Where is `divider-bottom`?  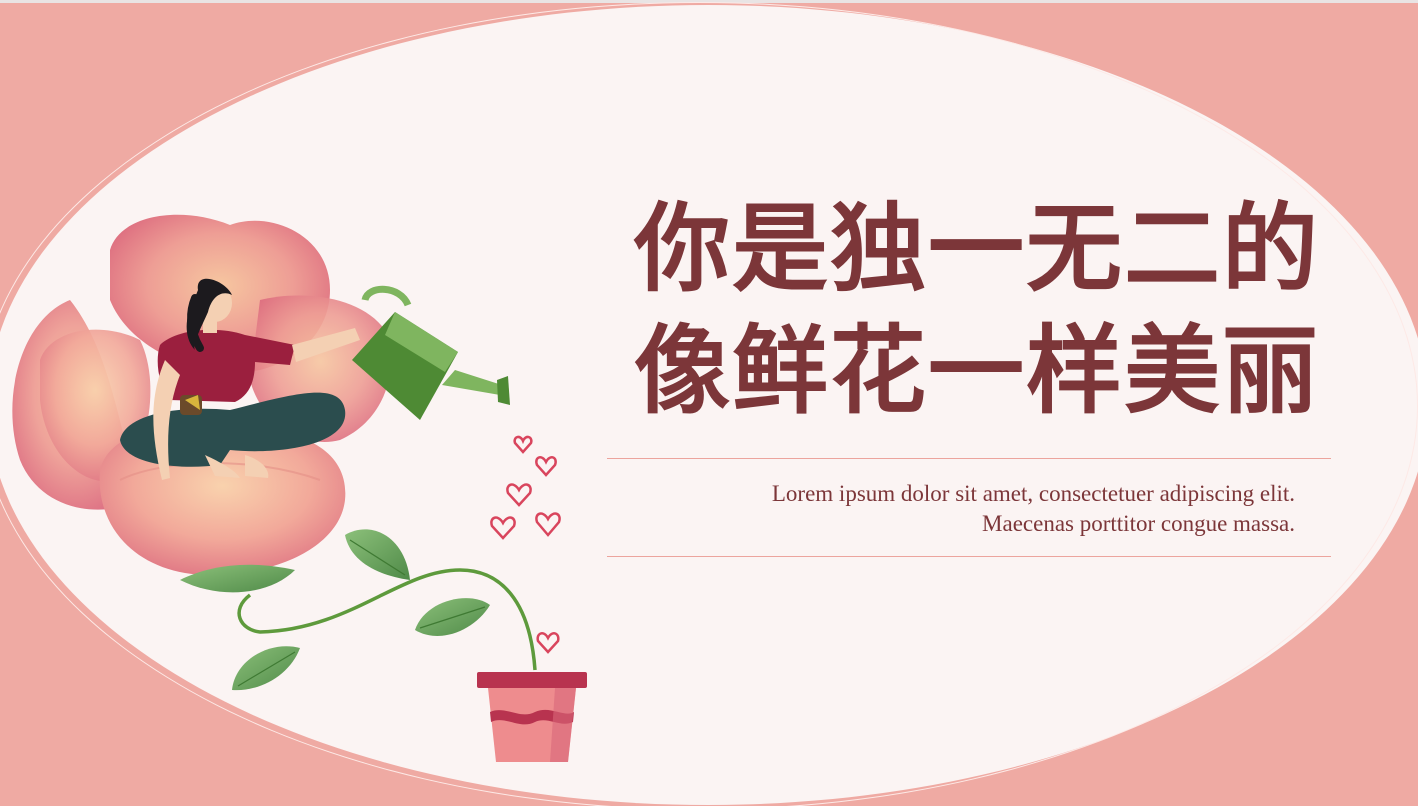
divider-bottom is located at coordinates (969, 556).